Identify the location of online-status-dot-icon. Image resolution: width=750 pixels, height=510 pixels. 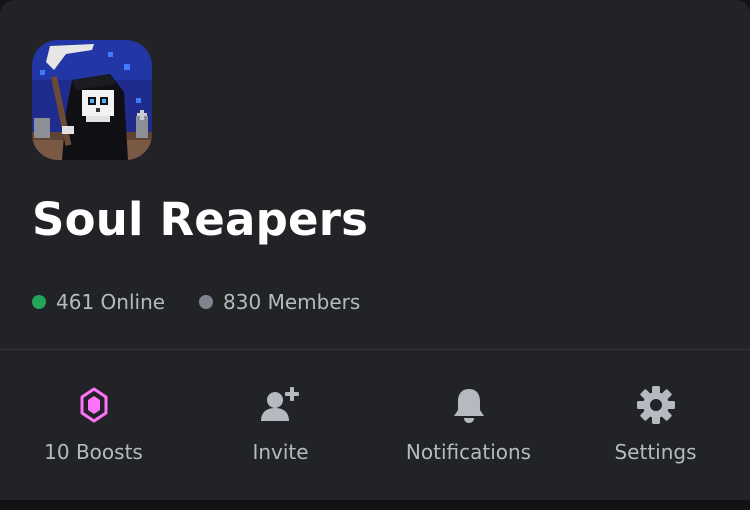
(39, 302).